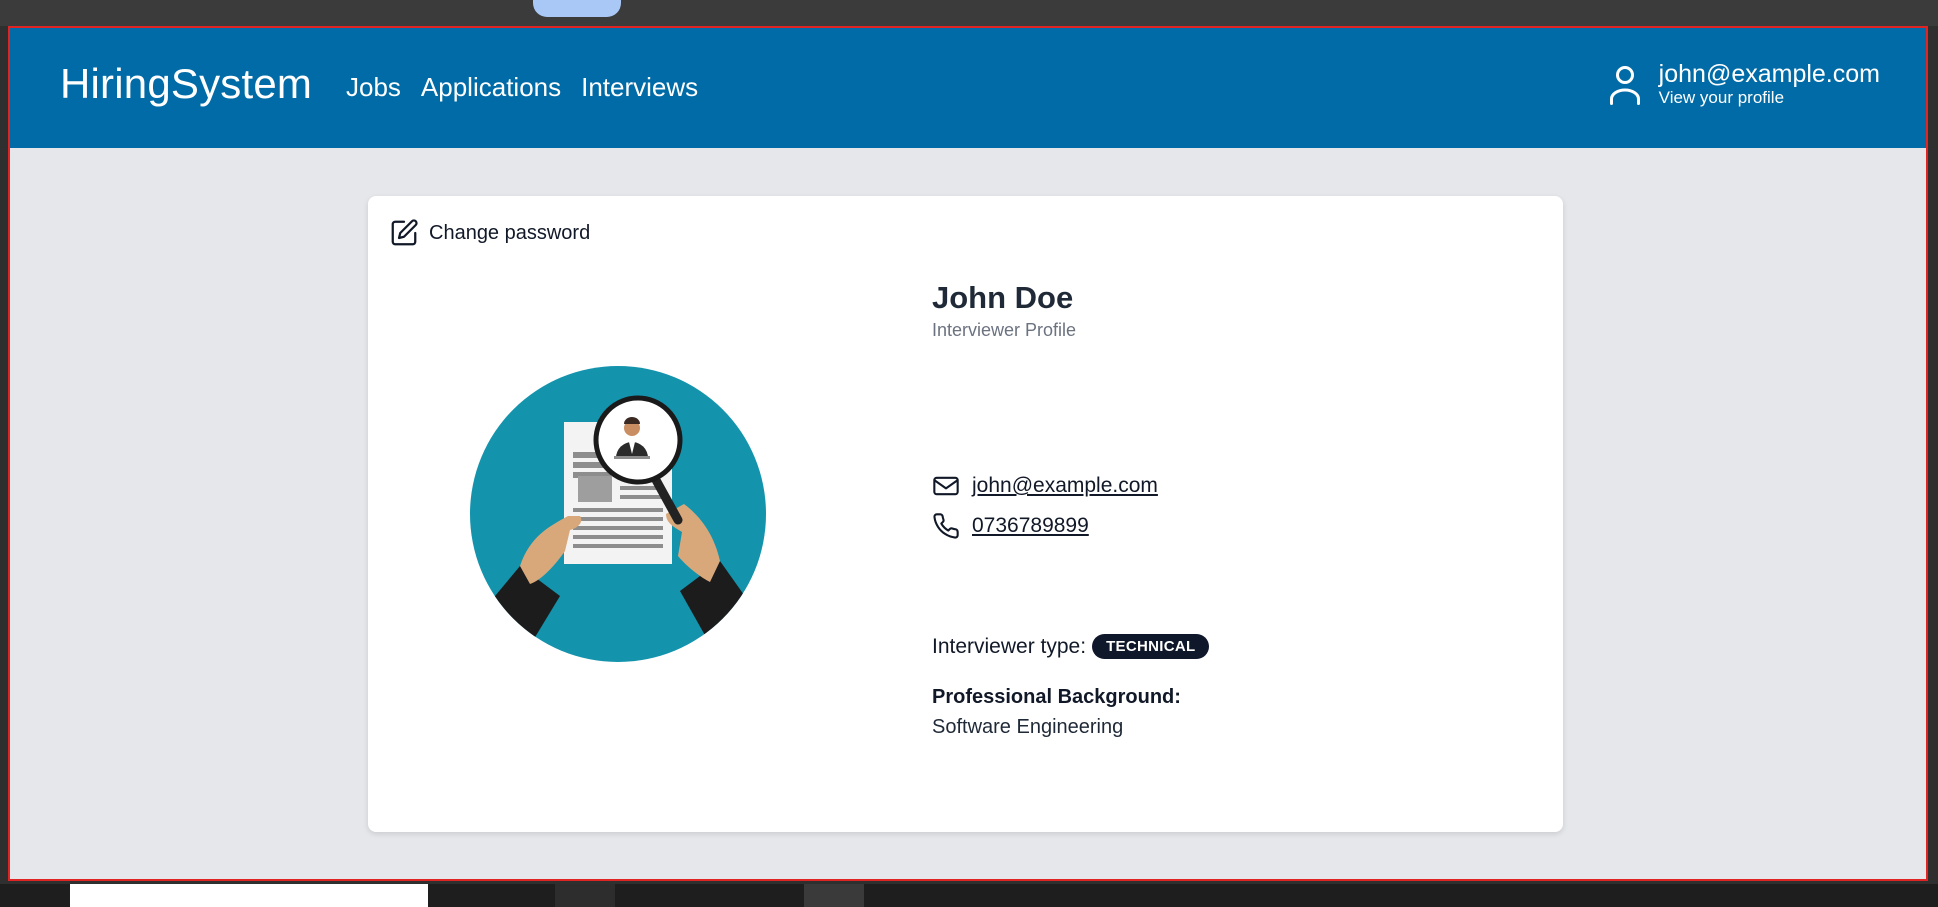  What do you see at coordinates (1056, 697) in the screenshot?
I see `background-label: Professional Background:` at bounding box center [1056, 697].